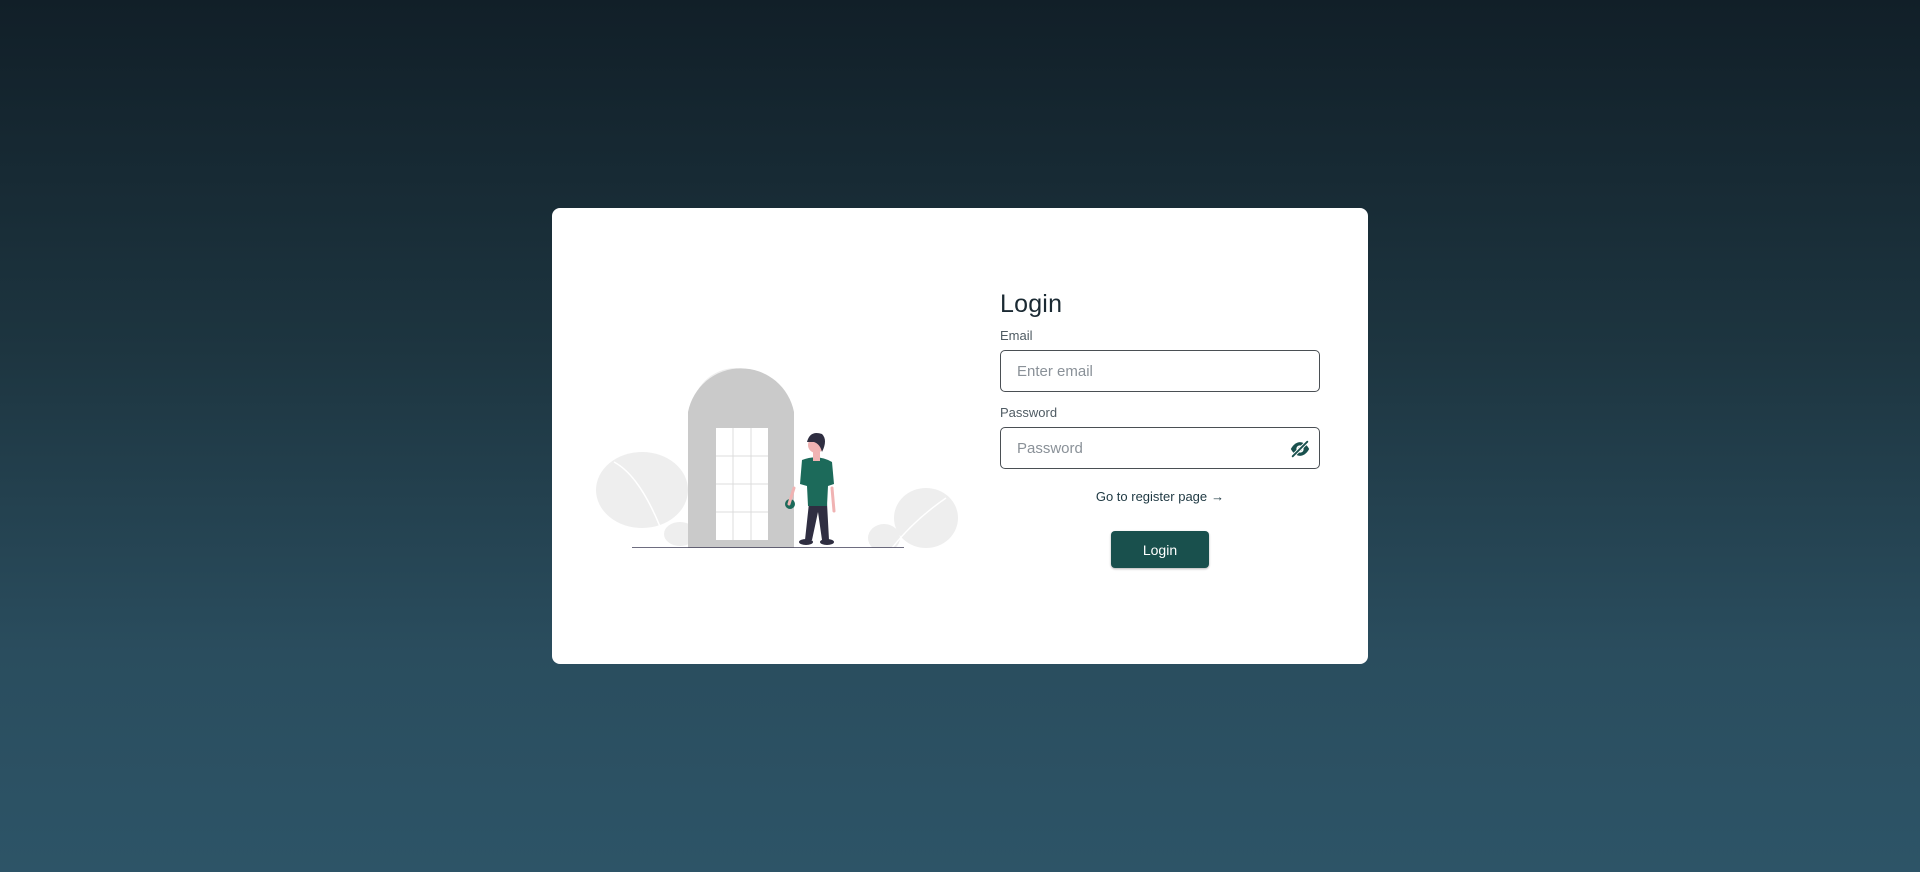 The width and height of the screenshot is (1920, 872). I want to click on eye-slash-icon, so click(1300, 449).